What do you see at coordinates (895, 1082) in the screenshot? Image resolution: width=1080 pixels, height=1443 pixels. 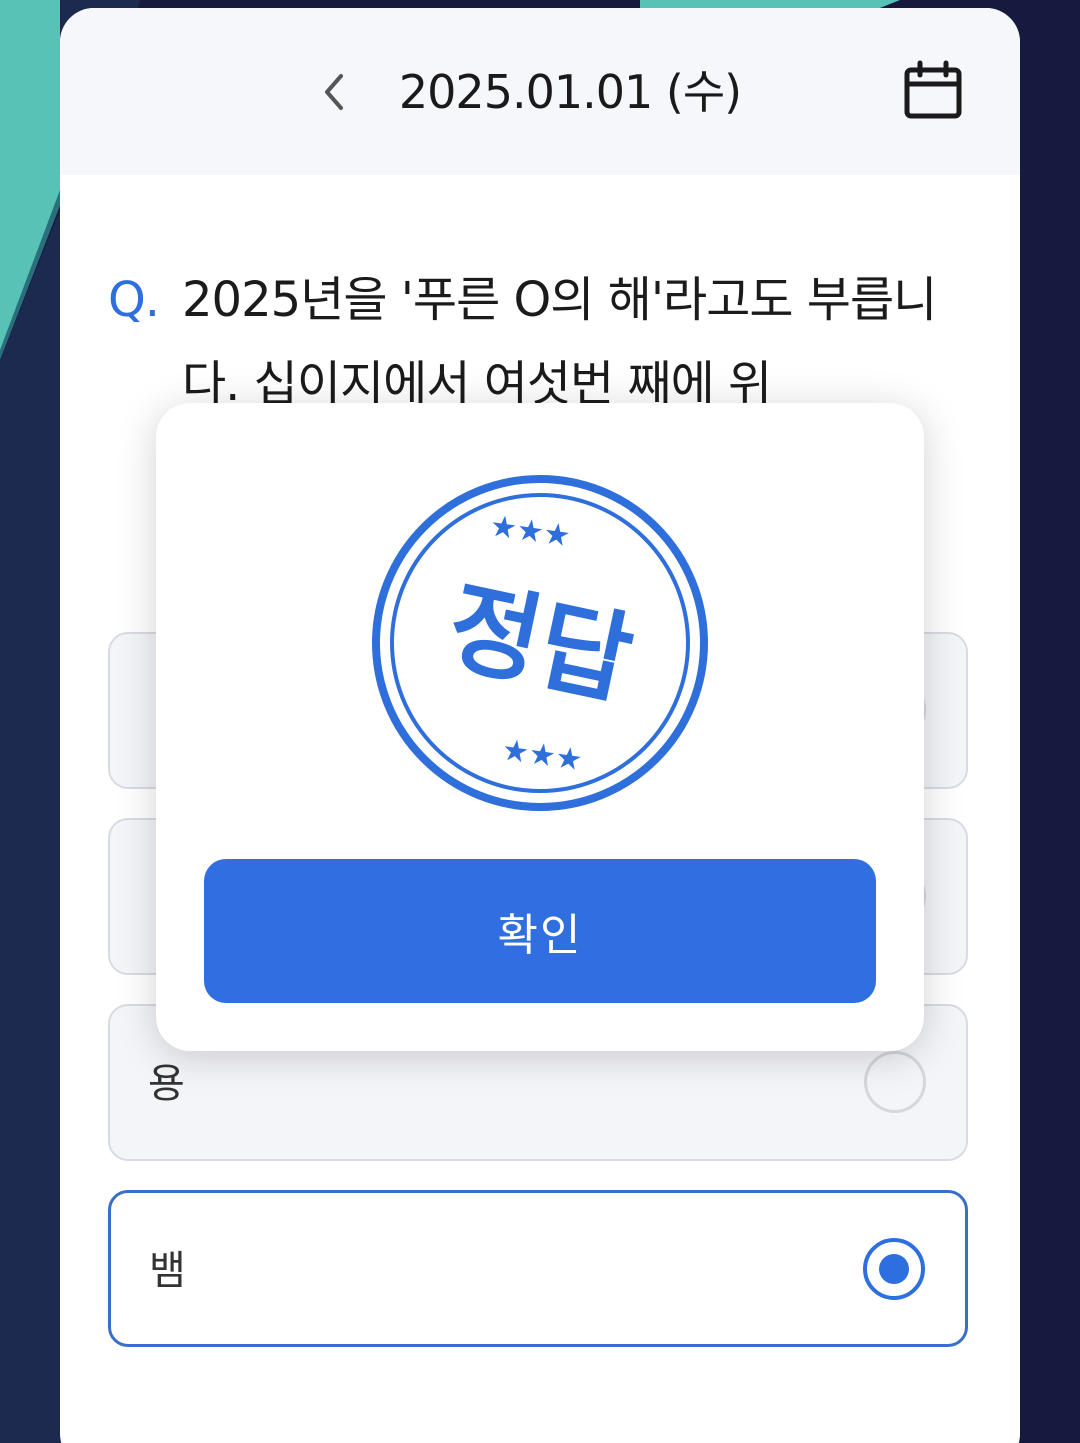 I see `radio-button` at bounding box center [895, 1082].